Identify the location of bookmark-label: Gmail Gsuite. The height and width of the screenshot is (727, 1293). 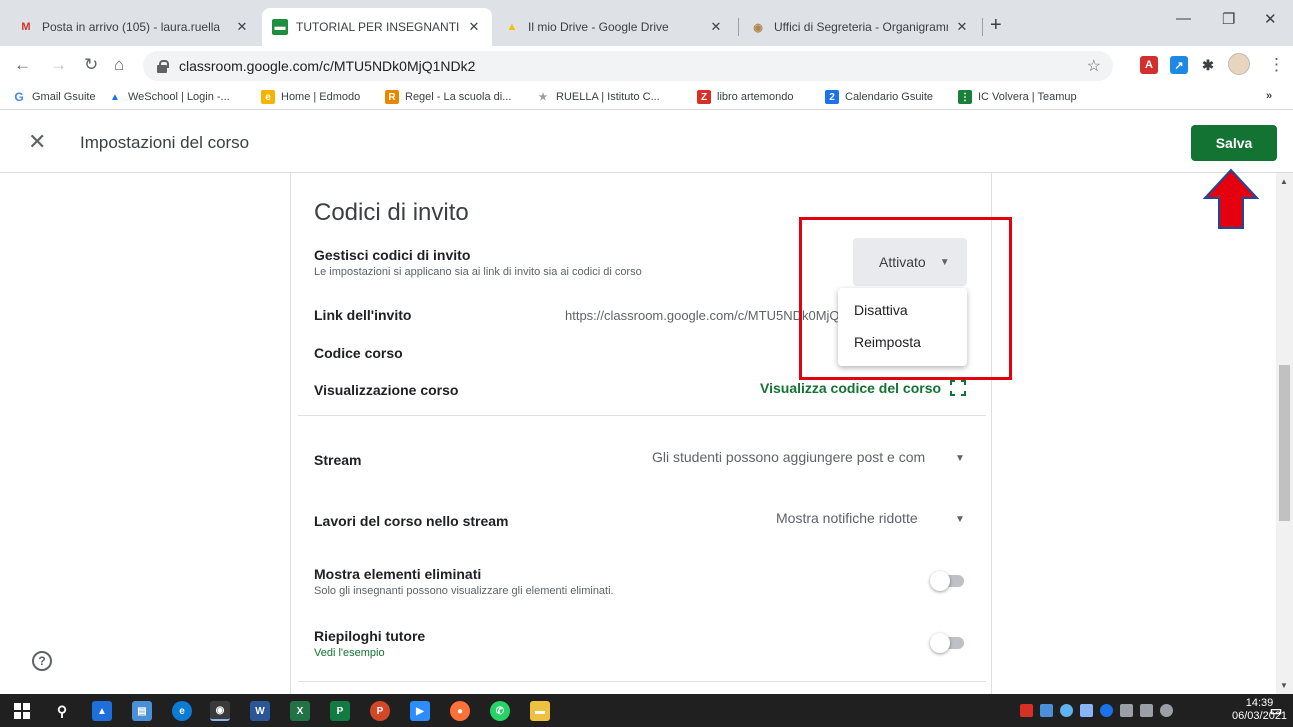
(64, 97).